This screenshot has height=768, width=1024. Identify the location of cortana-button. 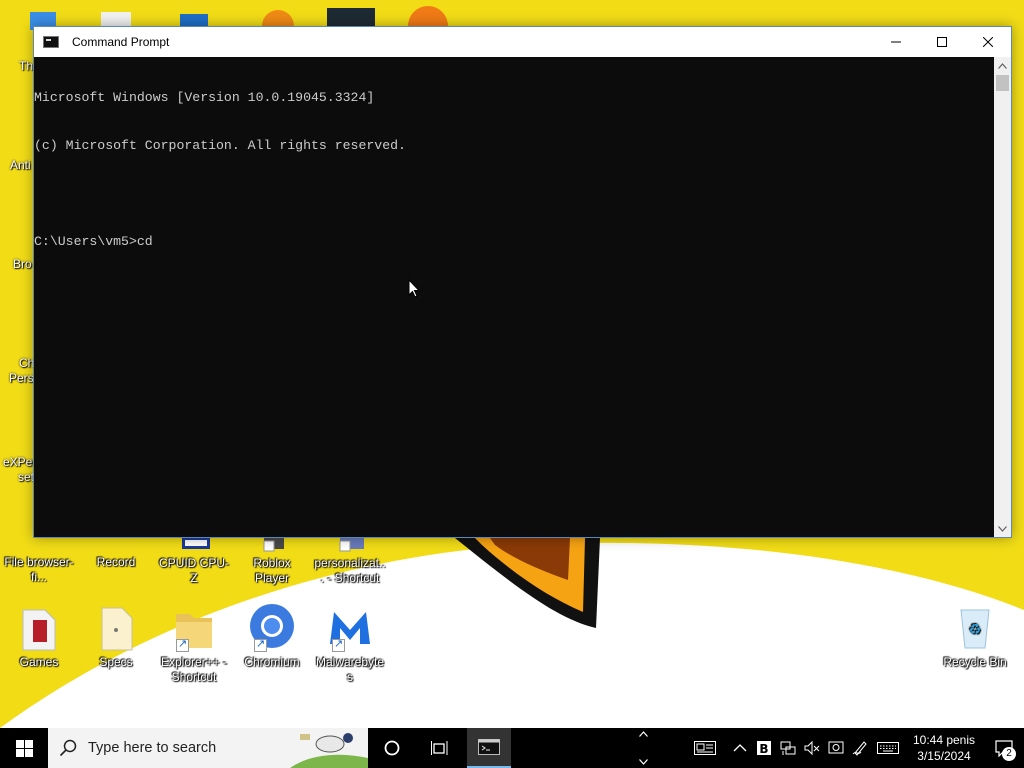
(392, 748).